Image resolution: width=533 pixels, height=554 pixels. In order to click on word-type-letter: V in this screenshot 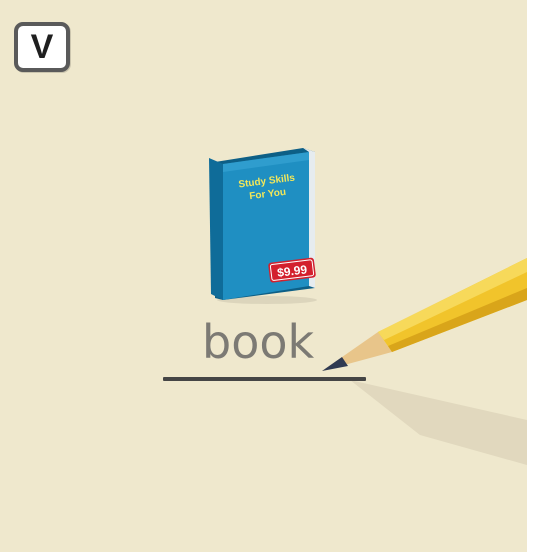, I will do `click(42, 47)`.